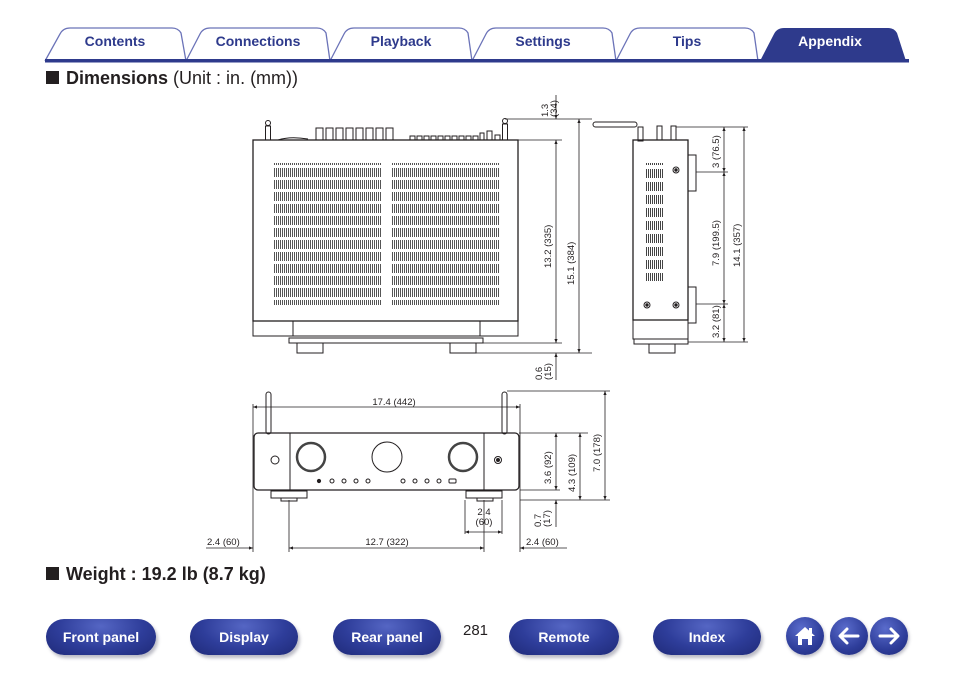  I want to click on front-foot-right, so click(484, 494).